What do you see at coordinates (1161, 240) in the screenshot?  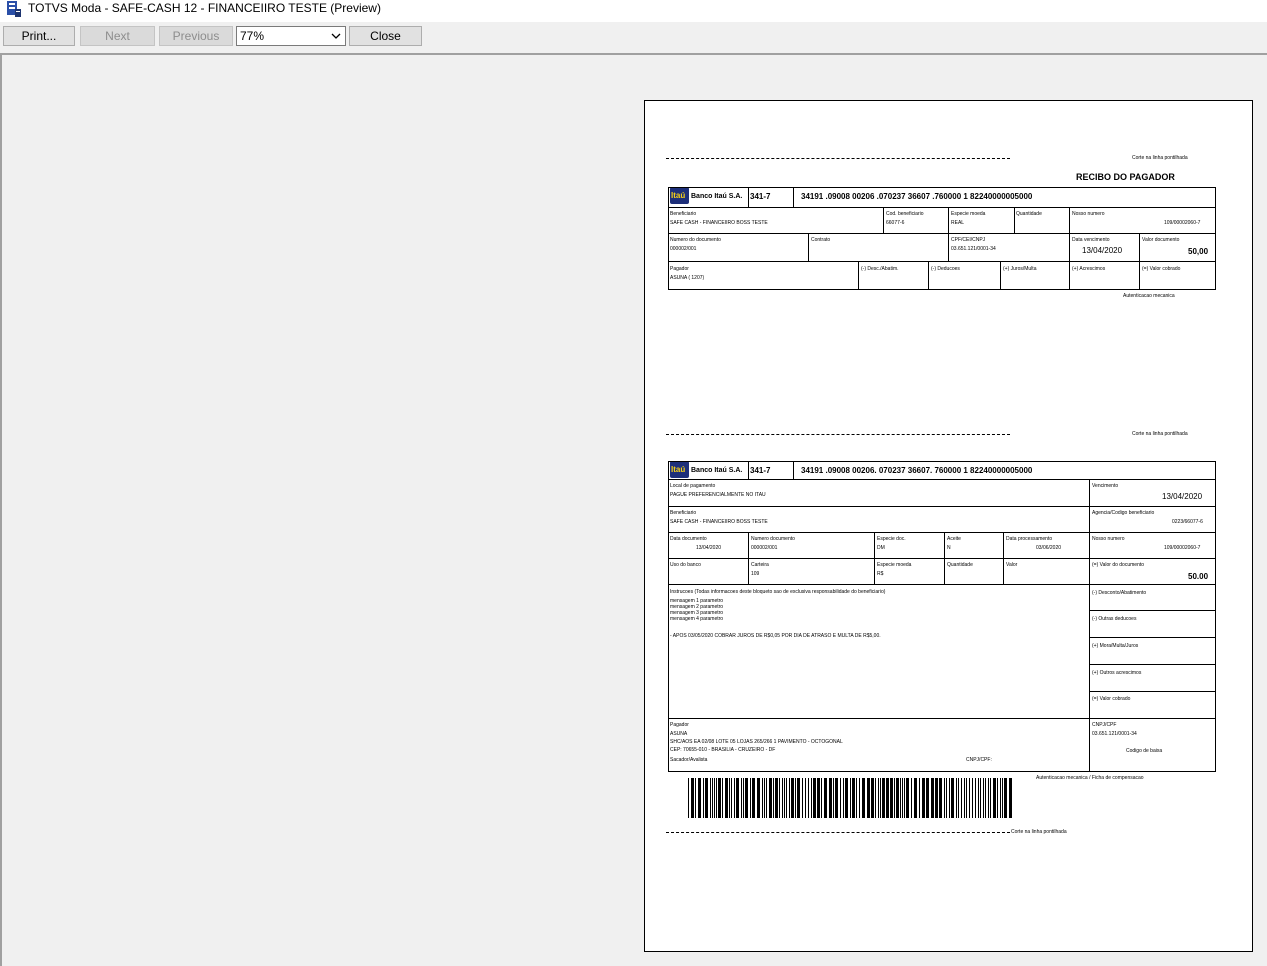 I see `field-label: Valor documento` at bounding box center [1161, 240].